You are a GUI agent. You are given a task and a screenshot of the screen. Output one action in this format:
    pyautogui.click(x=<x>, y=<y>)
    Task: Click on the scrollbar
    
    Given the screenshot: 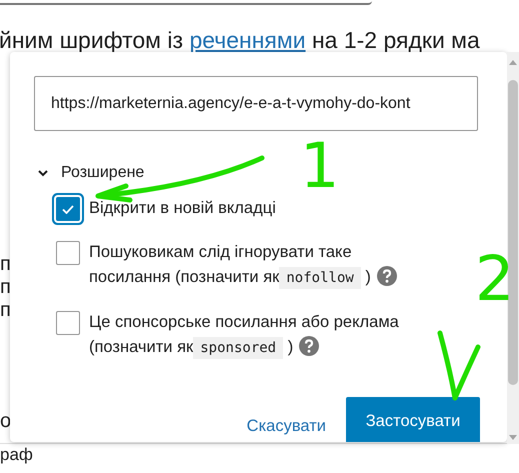 What is the action you would take?
    pyautogui.click(x=513, y=248)
    